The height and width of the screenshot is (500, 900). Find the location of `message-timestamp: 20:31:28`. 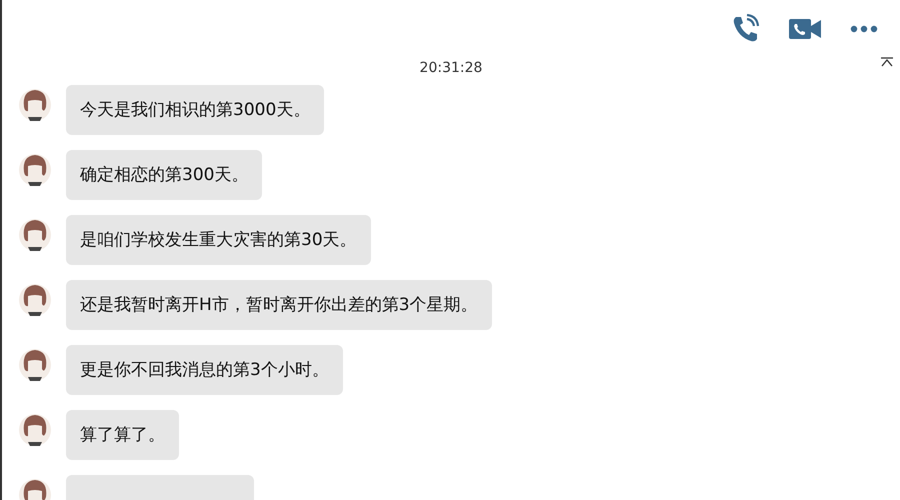

message-timestamp: 20:31:28 is located at coordinates (451, 69).